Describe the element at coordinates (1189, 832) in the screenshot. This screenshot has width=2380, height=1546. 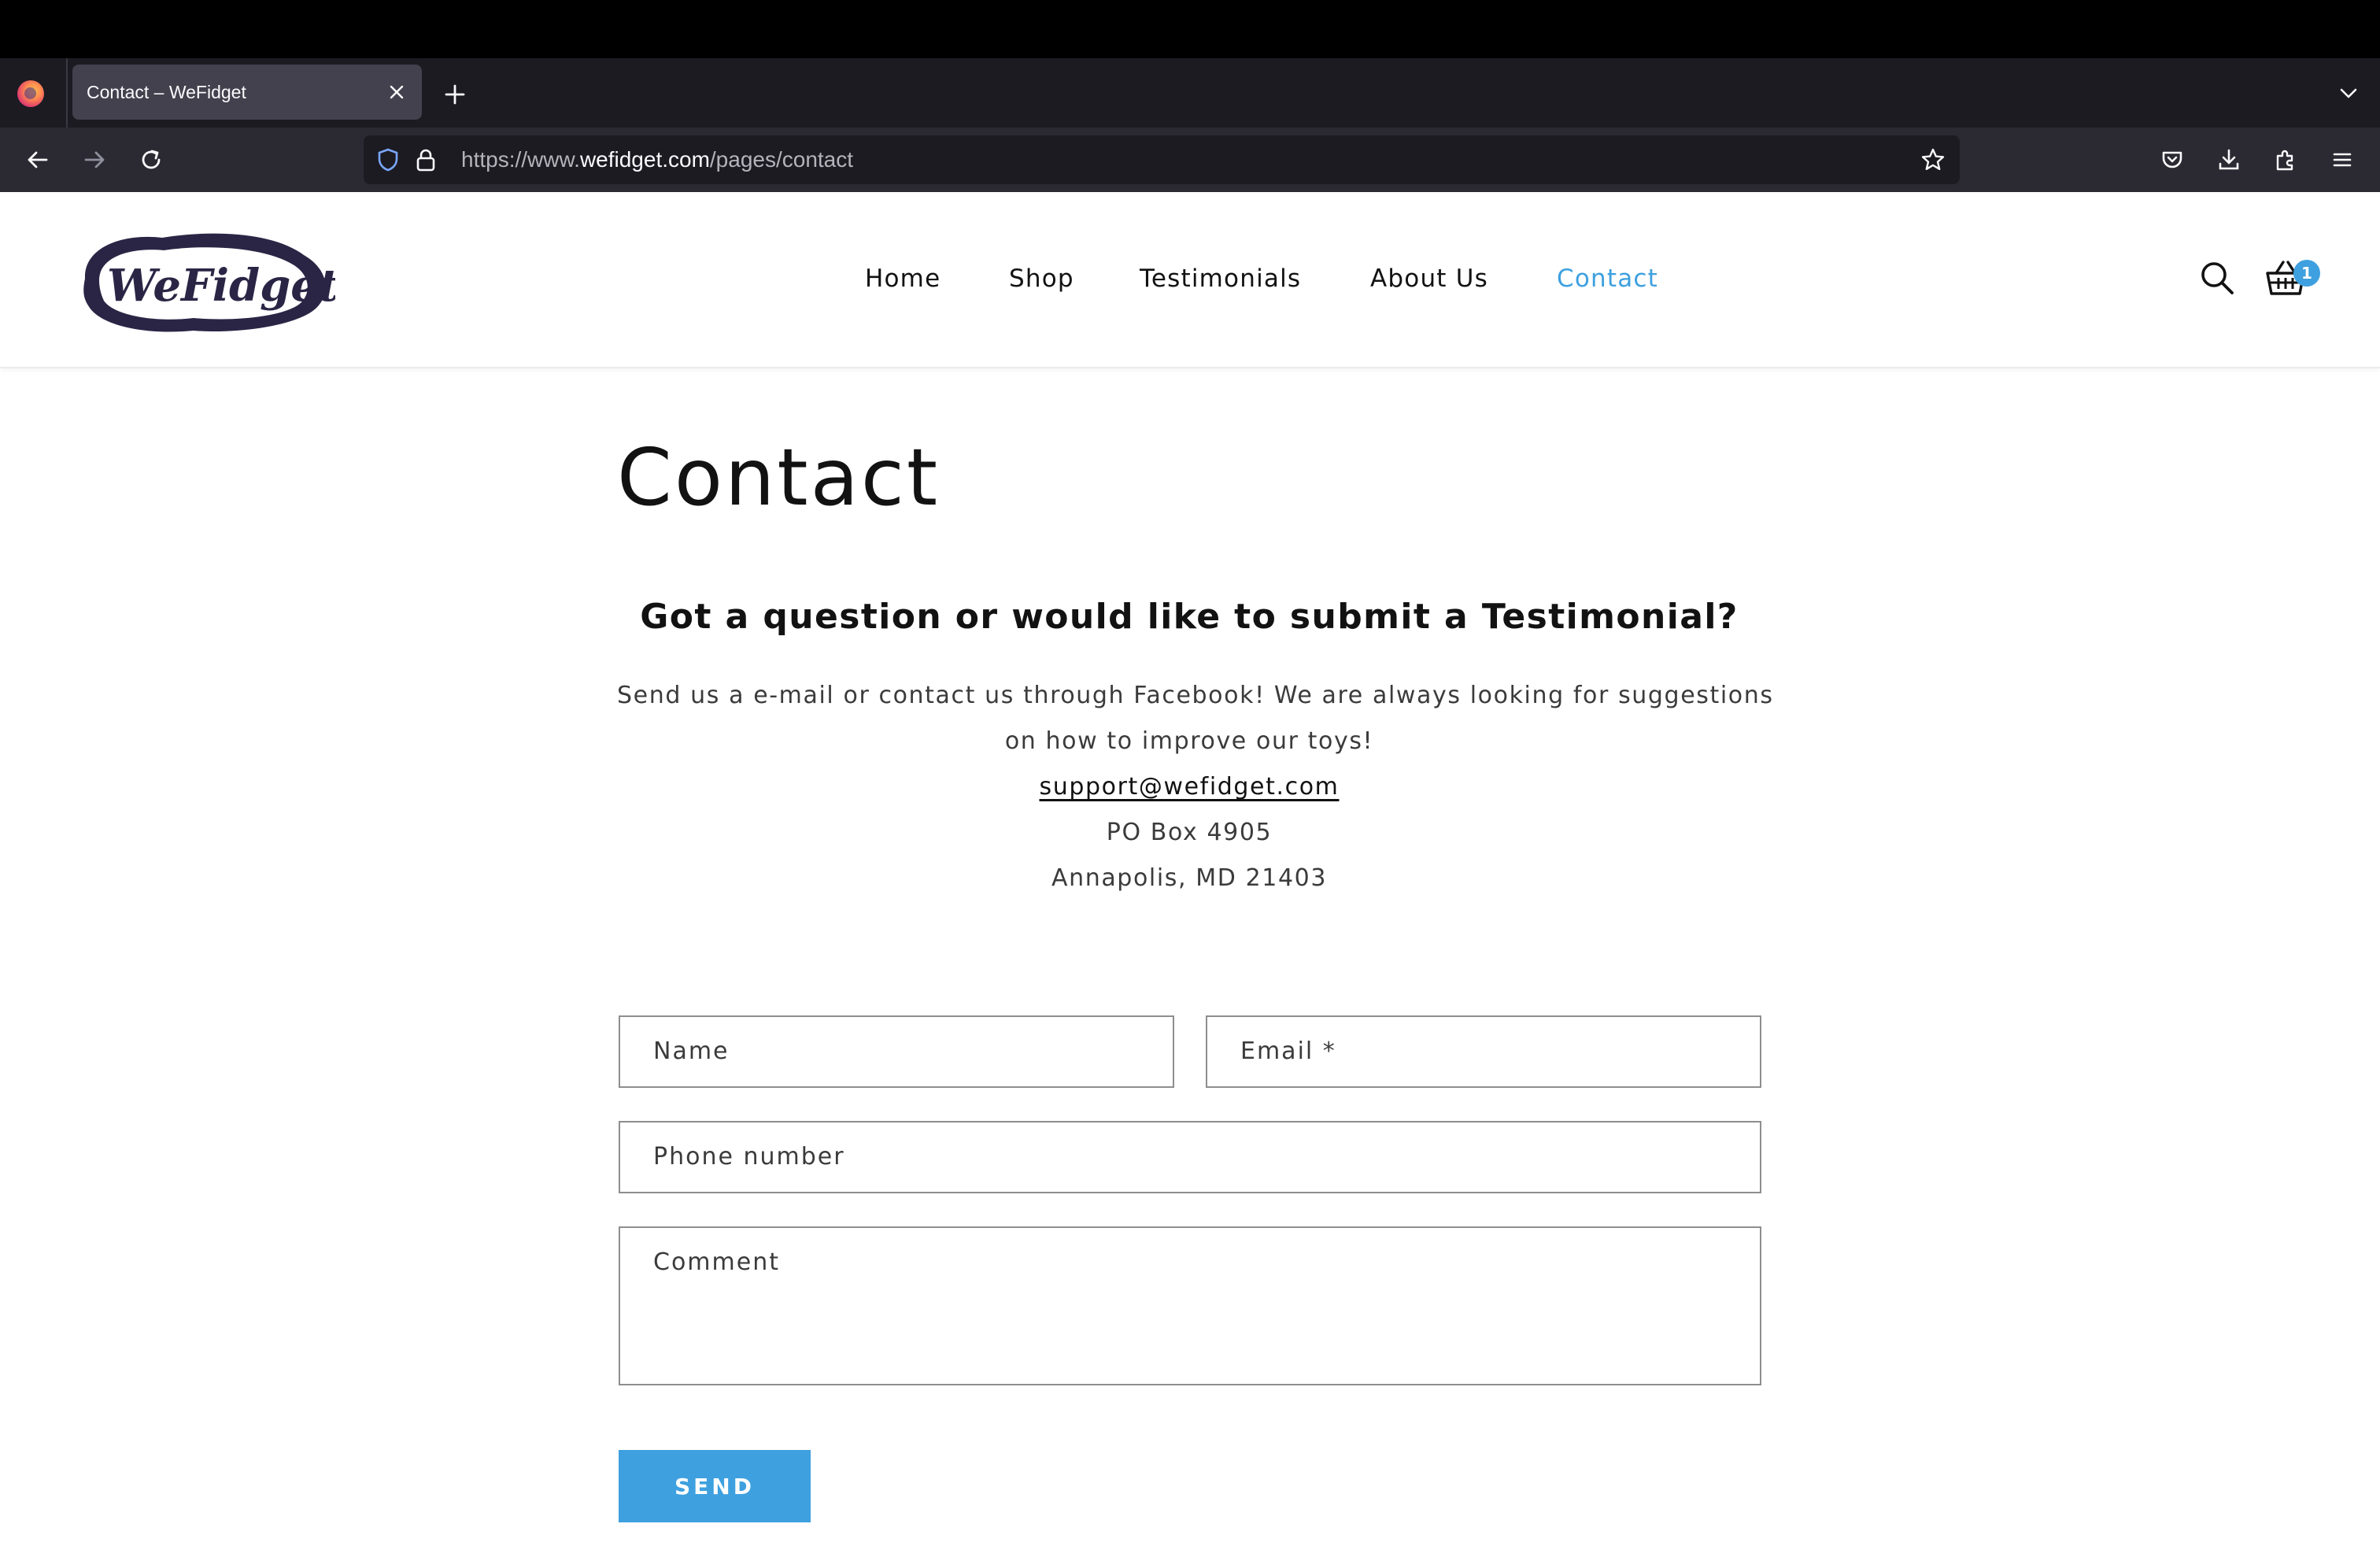
I see `address-line-1: PO Box 4905` at that location.